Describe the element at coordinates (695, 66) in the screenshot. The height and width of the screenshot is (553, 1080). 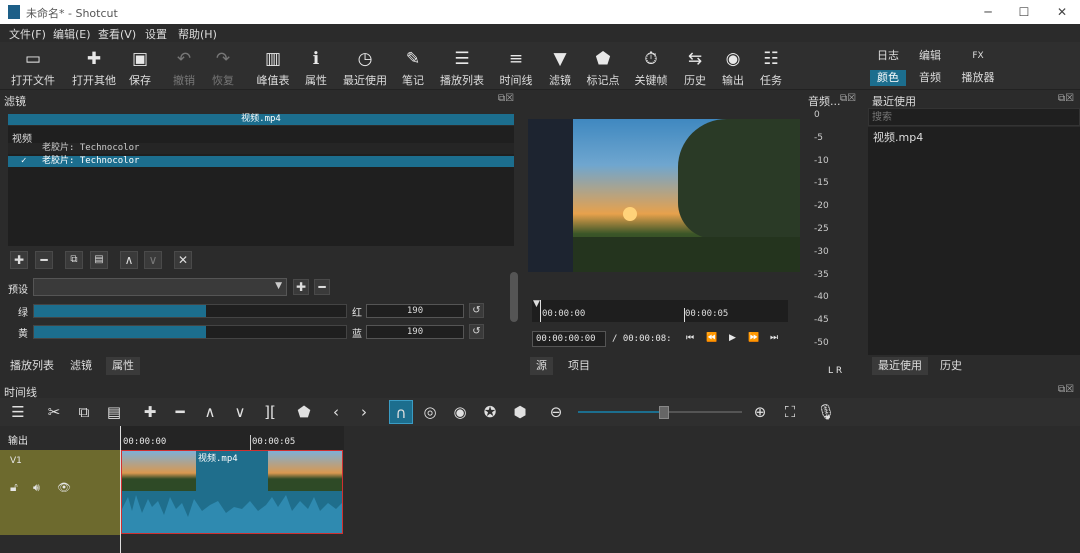
I see `history-button: ⇆ 历史` at that location.